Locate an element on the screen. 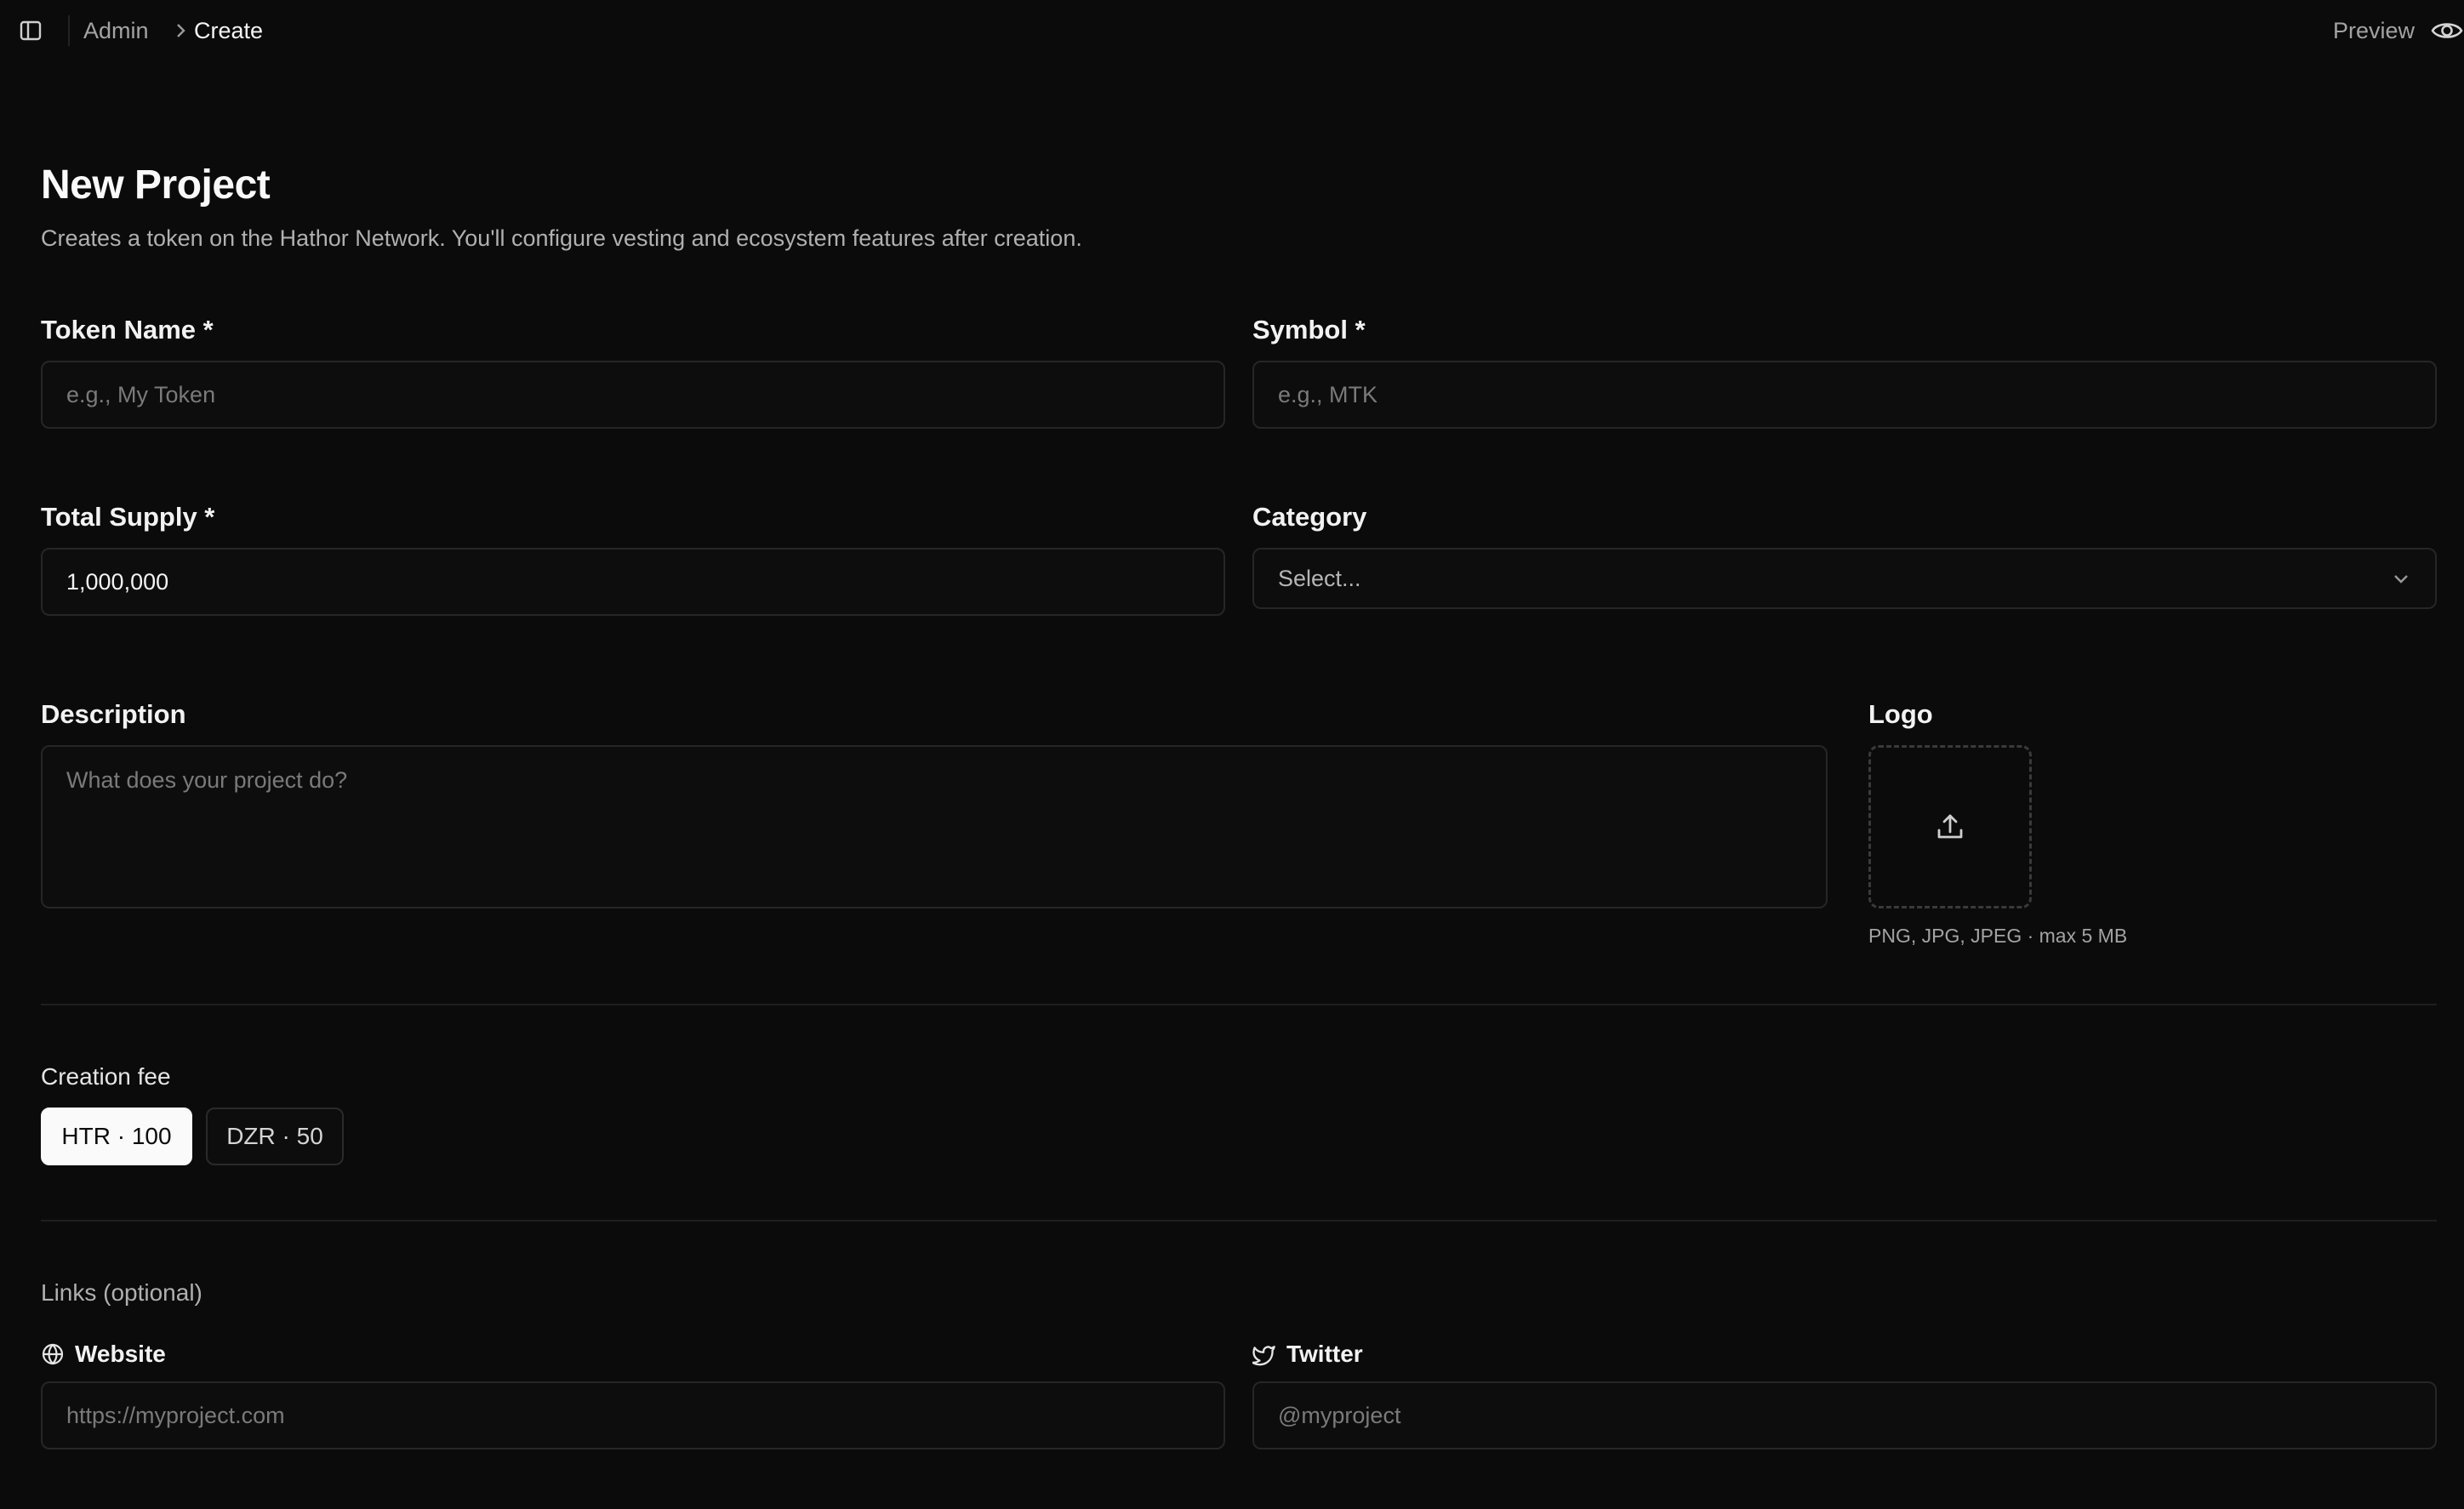 The width and height of the screenshot is (2464, 1509). total-supply-label: Total Supply * is located at coordinates (128, 517).